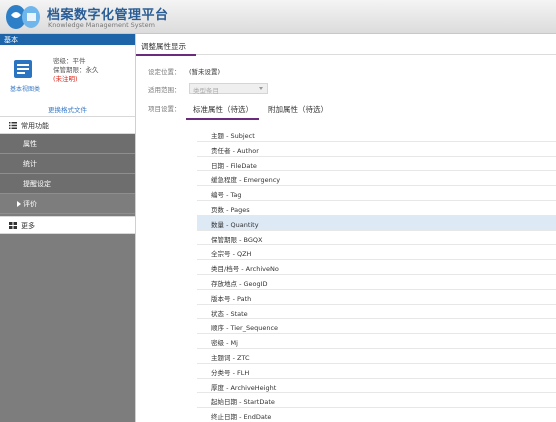 This screenshot has height=422, width=556. I want to click on scope-select-value: 类型条目, so click(206, 91).